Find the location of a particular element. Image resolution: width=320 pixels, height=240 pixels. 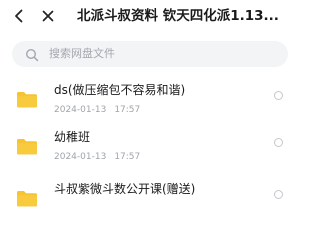

file-name: 斗叔紫微斗数公开课(赠送) is located at coordinates (125, 189).